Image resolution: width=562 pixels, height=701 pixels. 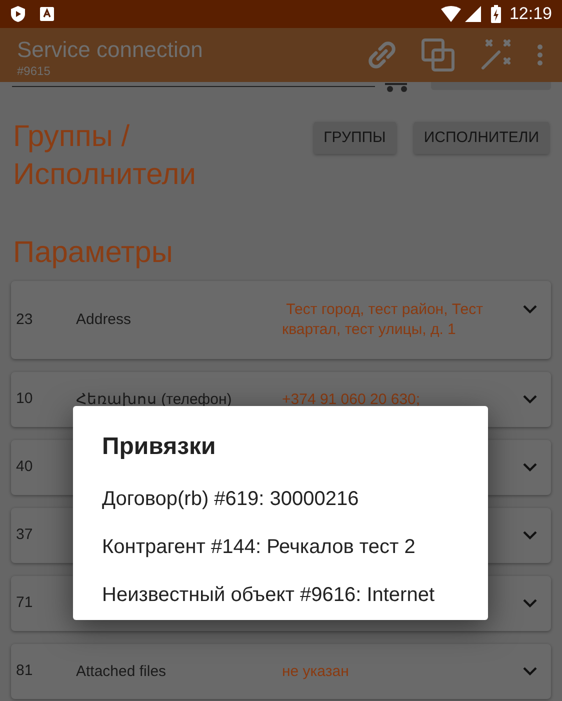 I want to click on signal-icon, so click(x=473, y=14).